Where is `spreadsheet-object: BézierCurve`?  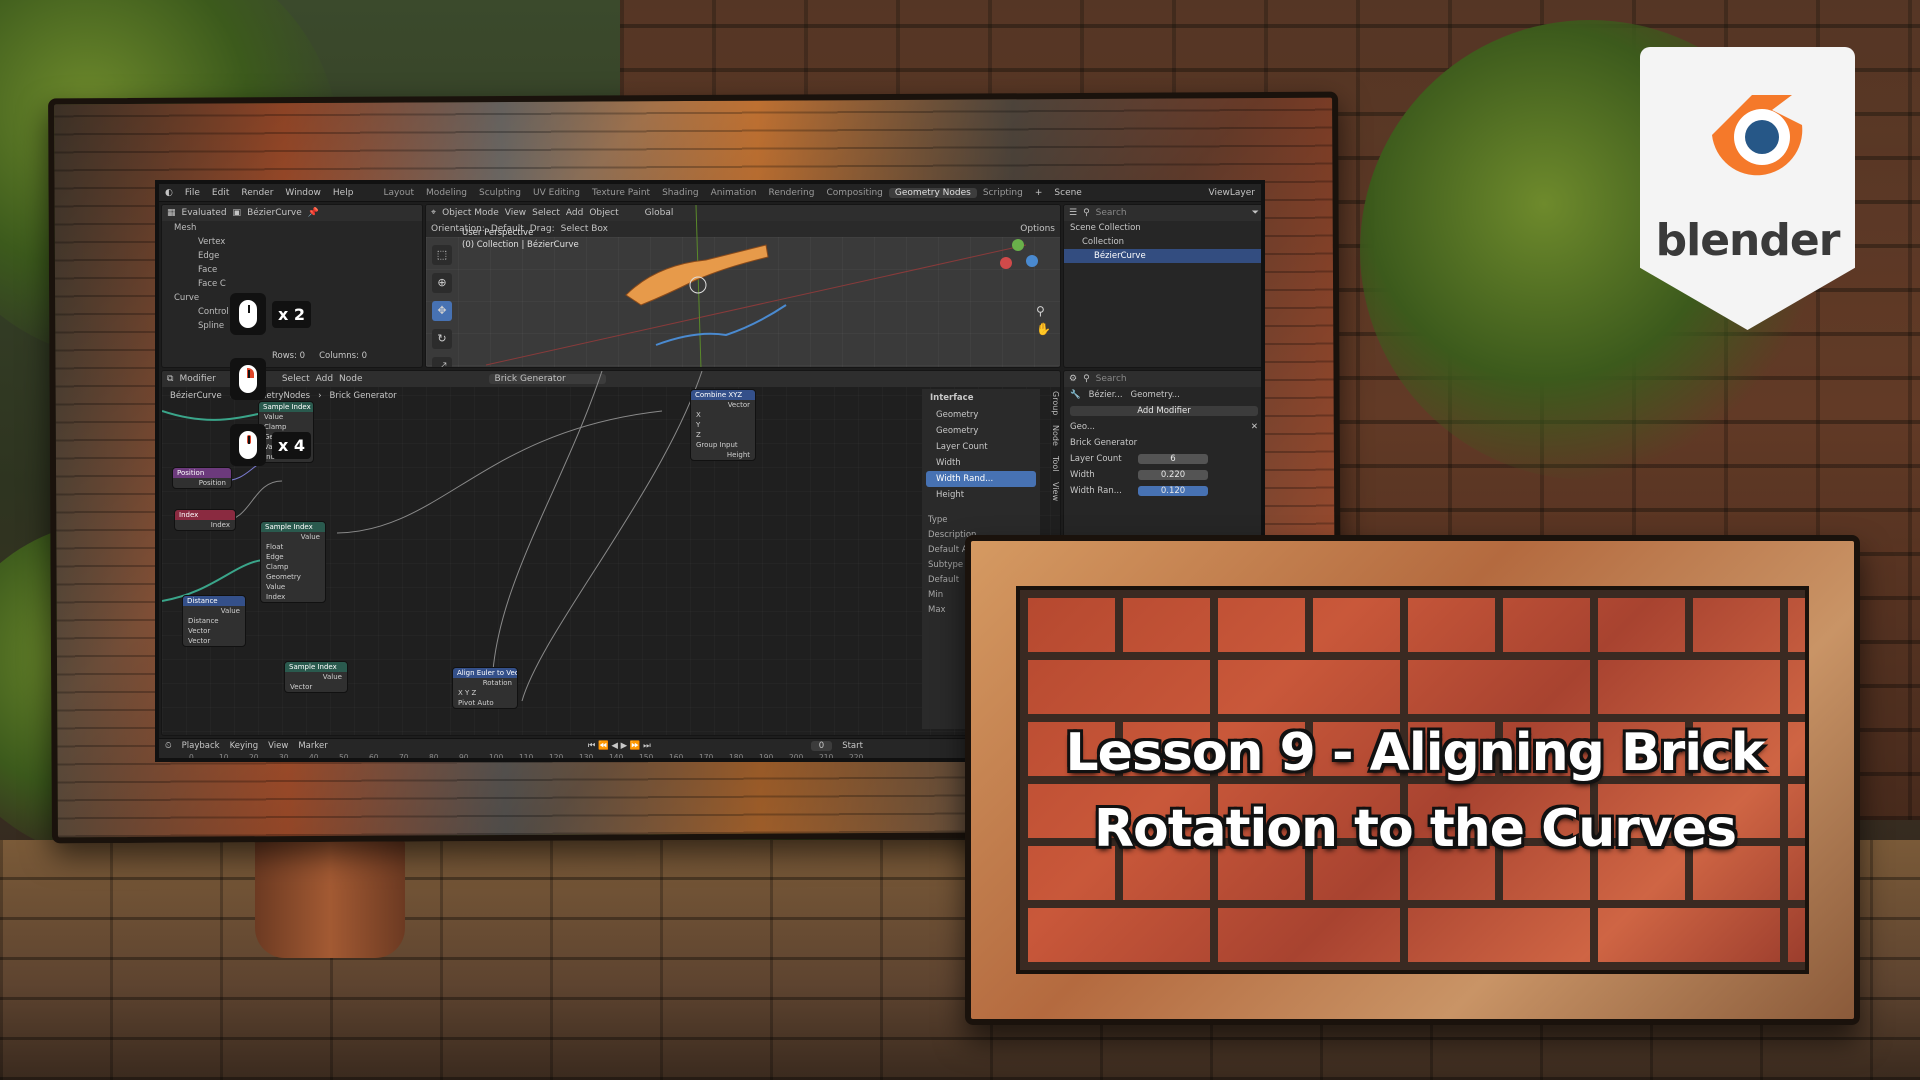
spreadsheet-object: BézierCurve is located at coordinates (274, 213).